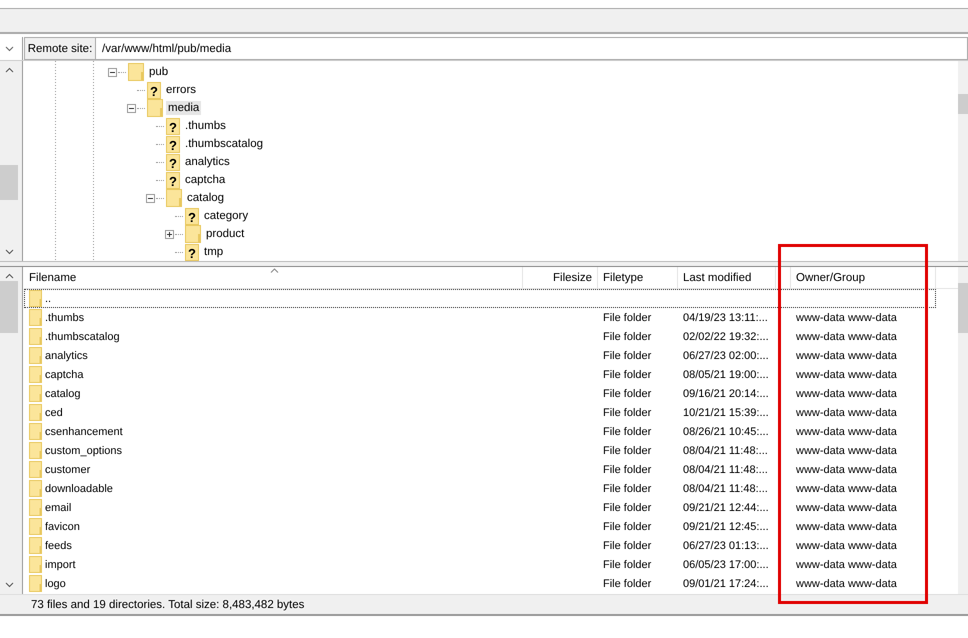 The height and width of the screenshot is (638, 968). What do you see at coordinates (55, 584) in the screenshot?
I see `file-name: logo` at bounding box center [55, 584].